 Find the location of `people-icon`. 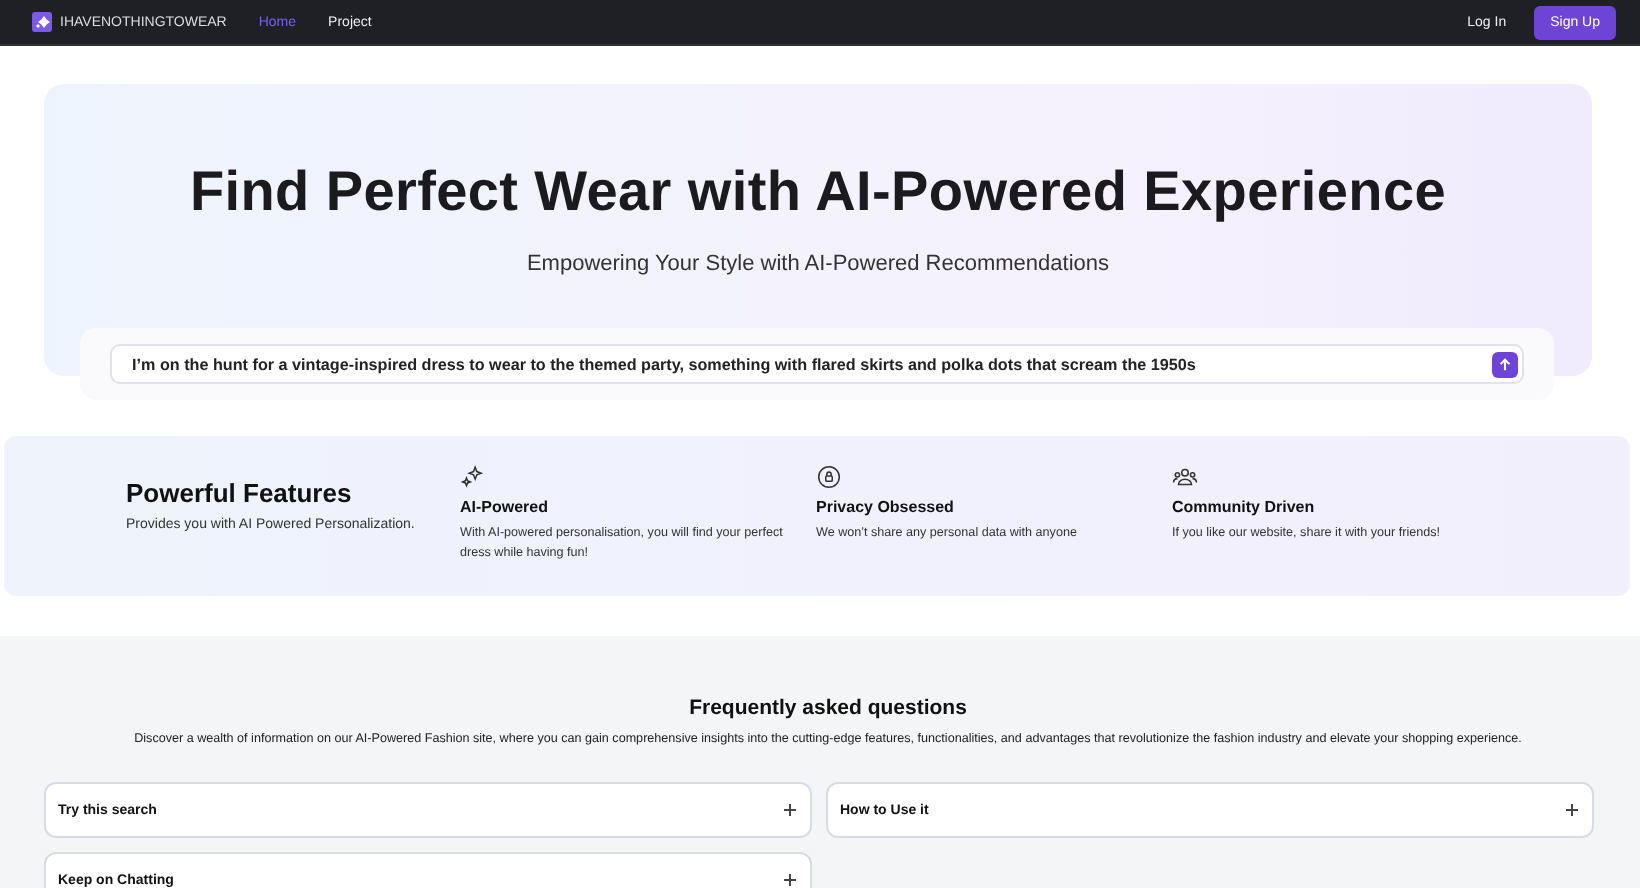

people-icon is located at coordinates (1185, 477).